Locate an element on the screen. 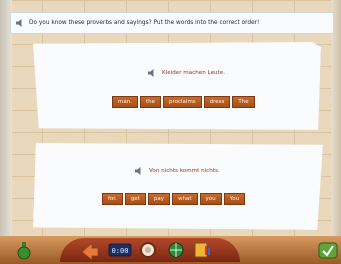 The image size is (341, 264). word-tile: you is located at coordinates (210, 199).